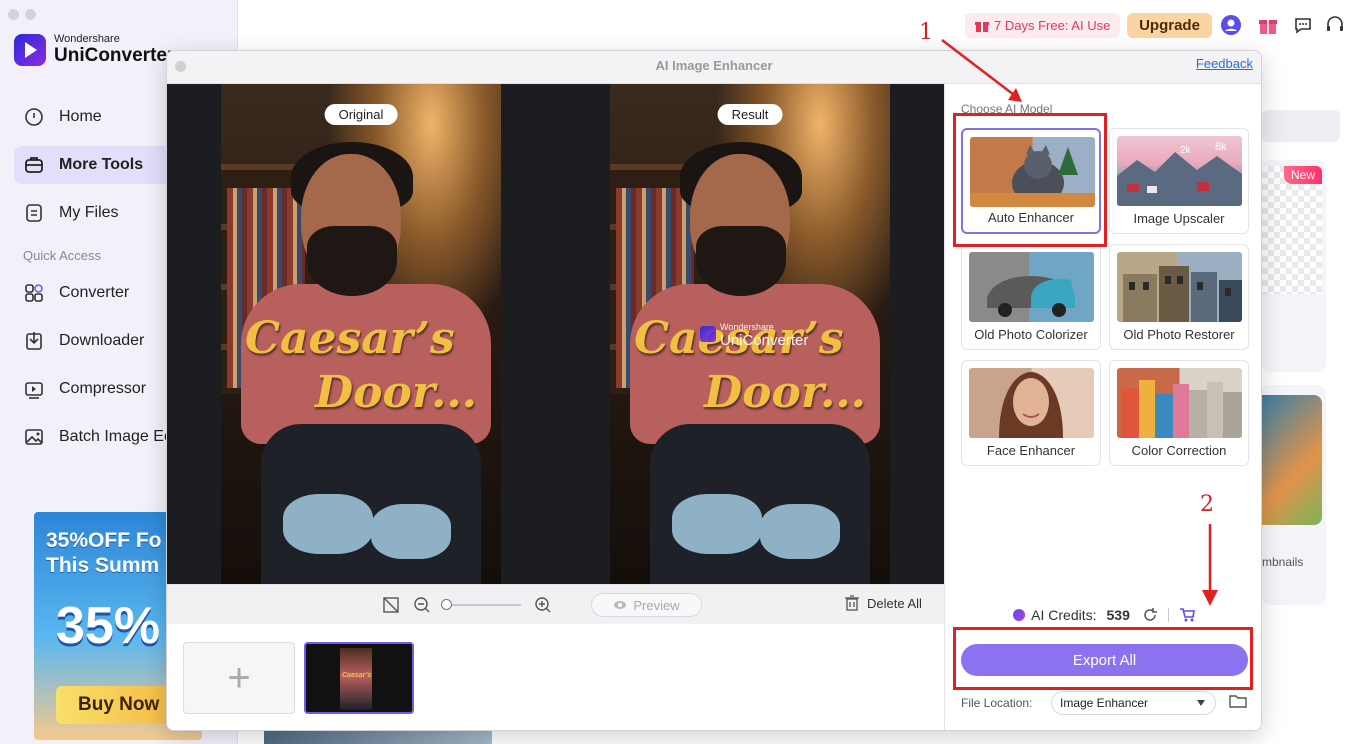 The width and height of the screenshot is (1350, 744). I want to click on downloader-icon, so click(34, 341).